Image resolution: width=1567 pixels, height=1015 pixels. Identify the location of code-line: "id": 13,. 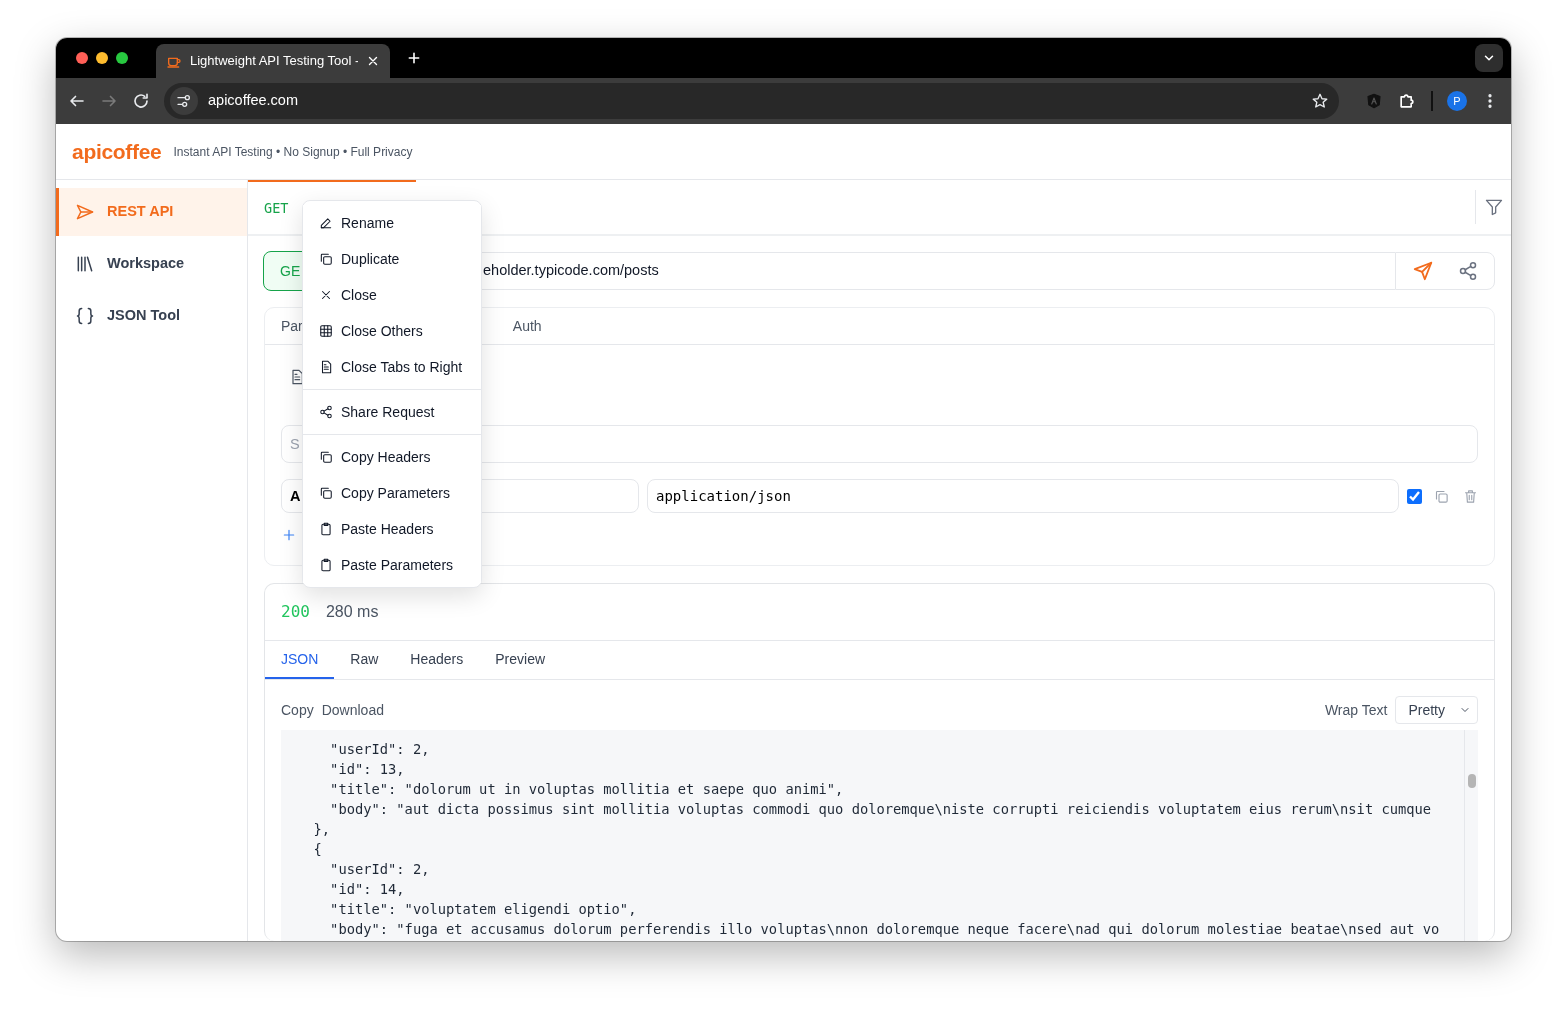
(367, 769).